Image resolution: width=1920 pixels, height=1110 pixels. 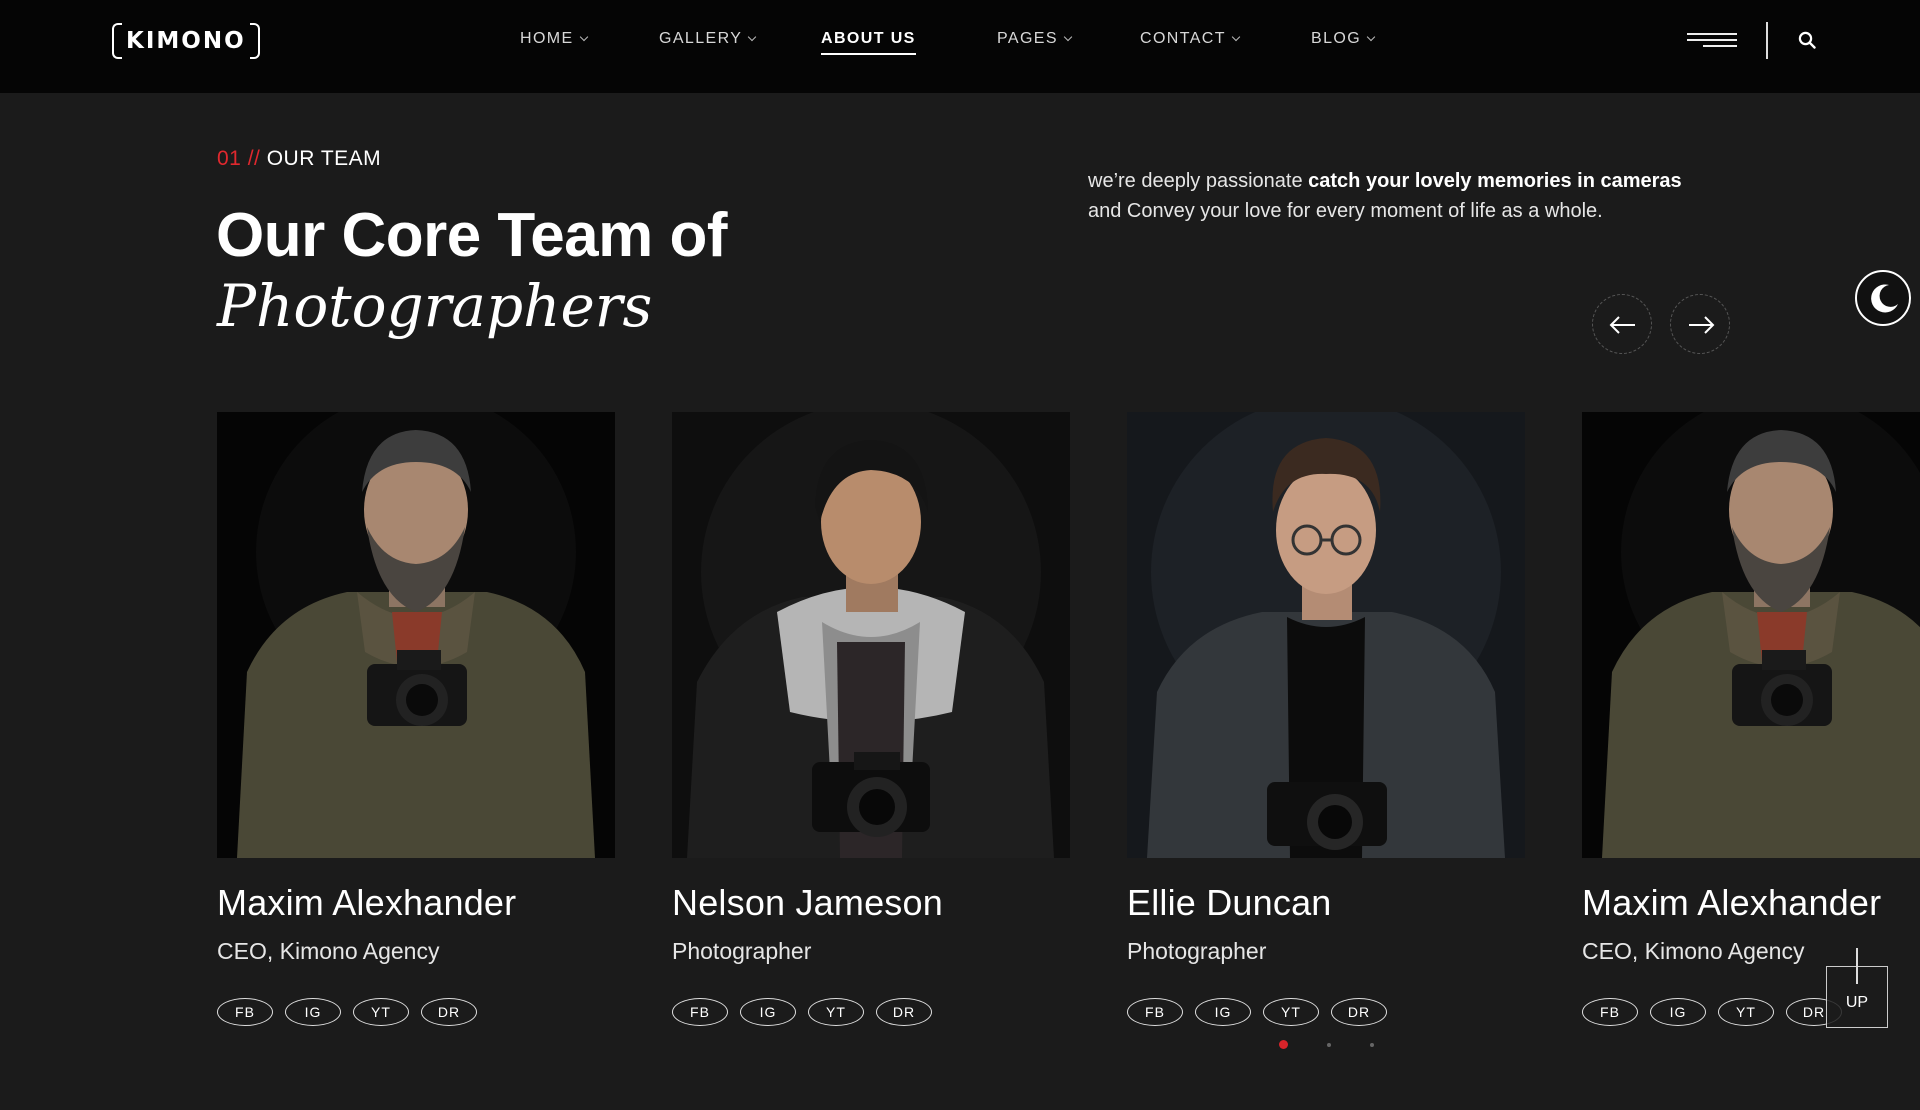 What do you see at coordinates (701, 38) in the screenshot?
I see `nav-gallery-label: GALLERY` at bounding box center [701, 38].